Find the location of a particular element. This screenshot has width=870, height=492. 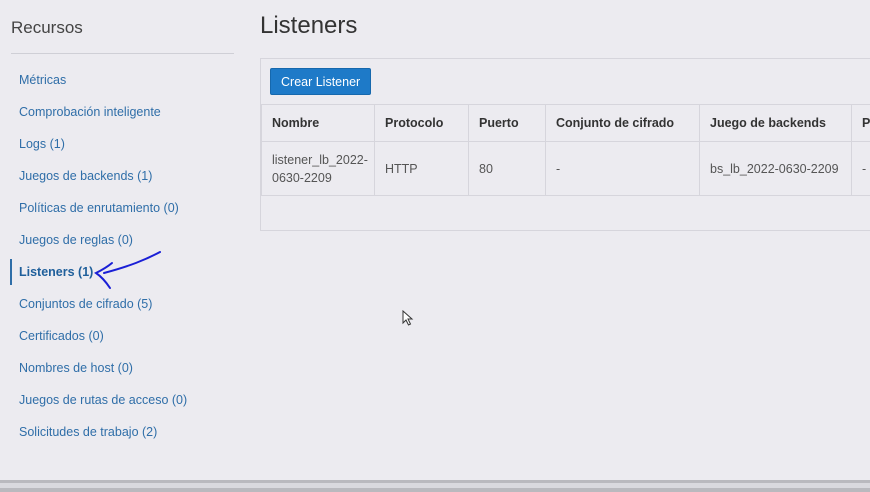

hand-drawn-arrow-icon is located at coordinates (127, 270).